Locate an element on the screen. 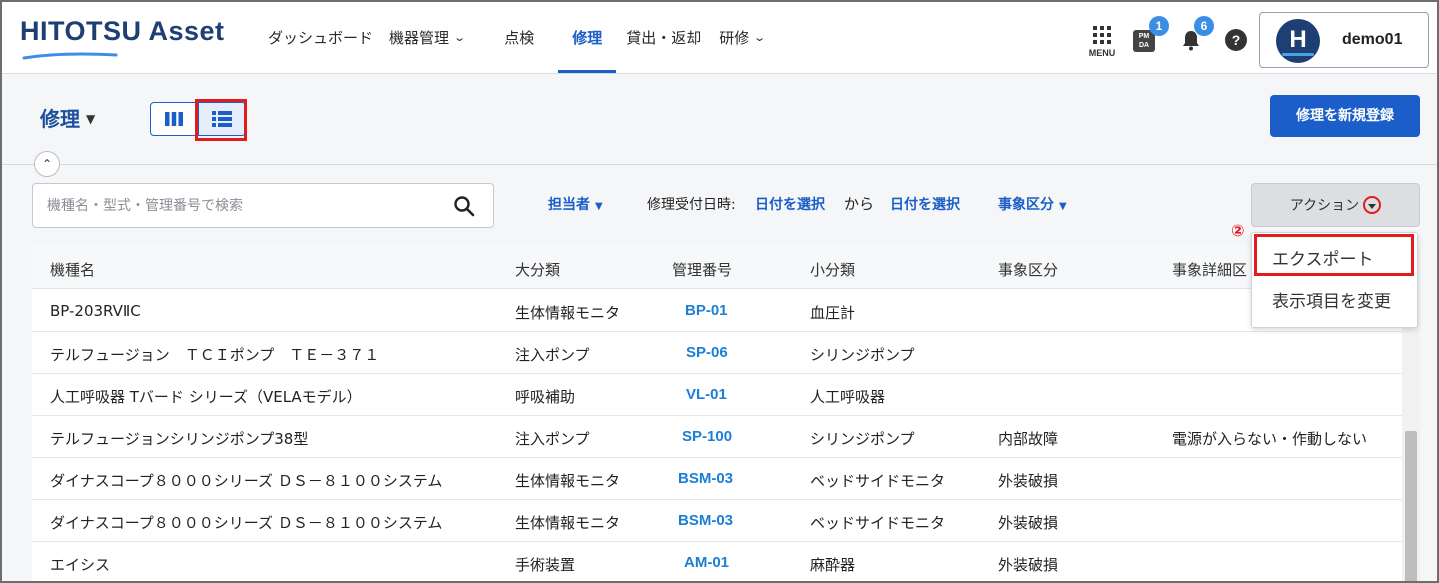 The width and height of the screenshot is (1439, 583). action-button: アクション is located at coordinates (1335, 205).